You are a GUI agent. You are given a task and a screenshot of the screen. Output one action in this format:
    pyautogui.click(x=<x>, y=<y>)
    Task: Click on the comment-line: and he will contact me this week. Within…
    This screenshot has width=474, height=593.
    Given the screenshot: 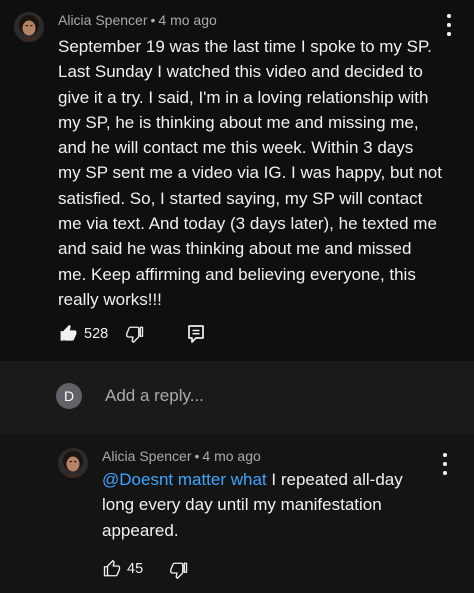 What is the action you would take?
    pyautogui.click(x=236, y=148)
    